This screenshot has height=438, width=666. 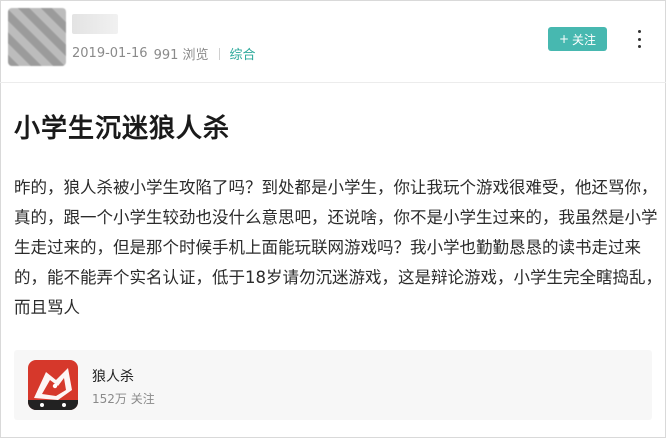 I want to click on werewolf-game-icon, so click(x=53, y=385).